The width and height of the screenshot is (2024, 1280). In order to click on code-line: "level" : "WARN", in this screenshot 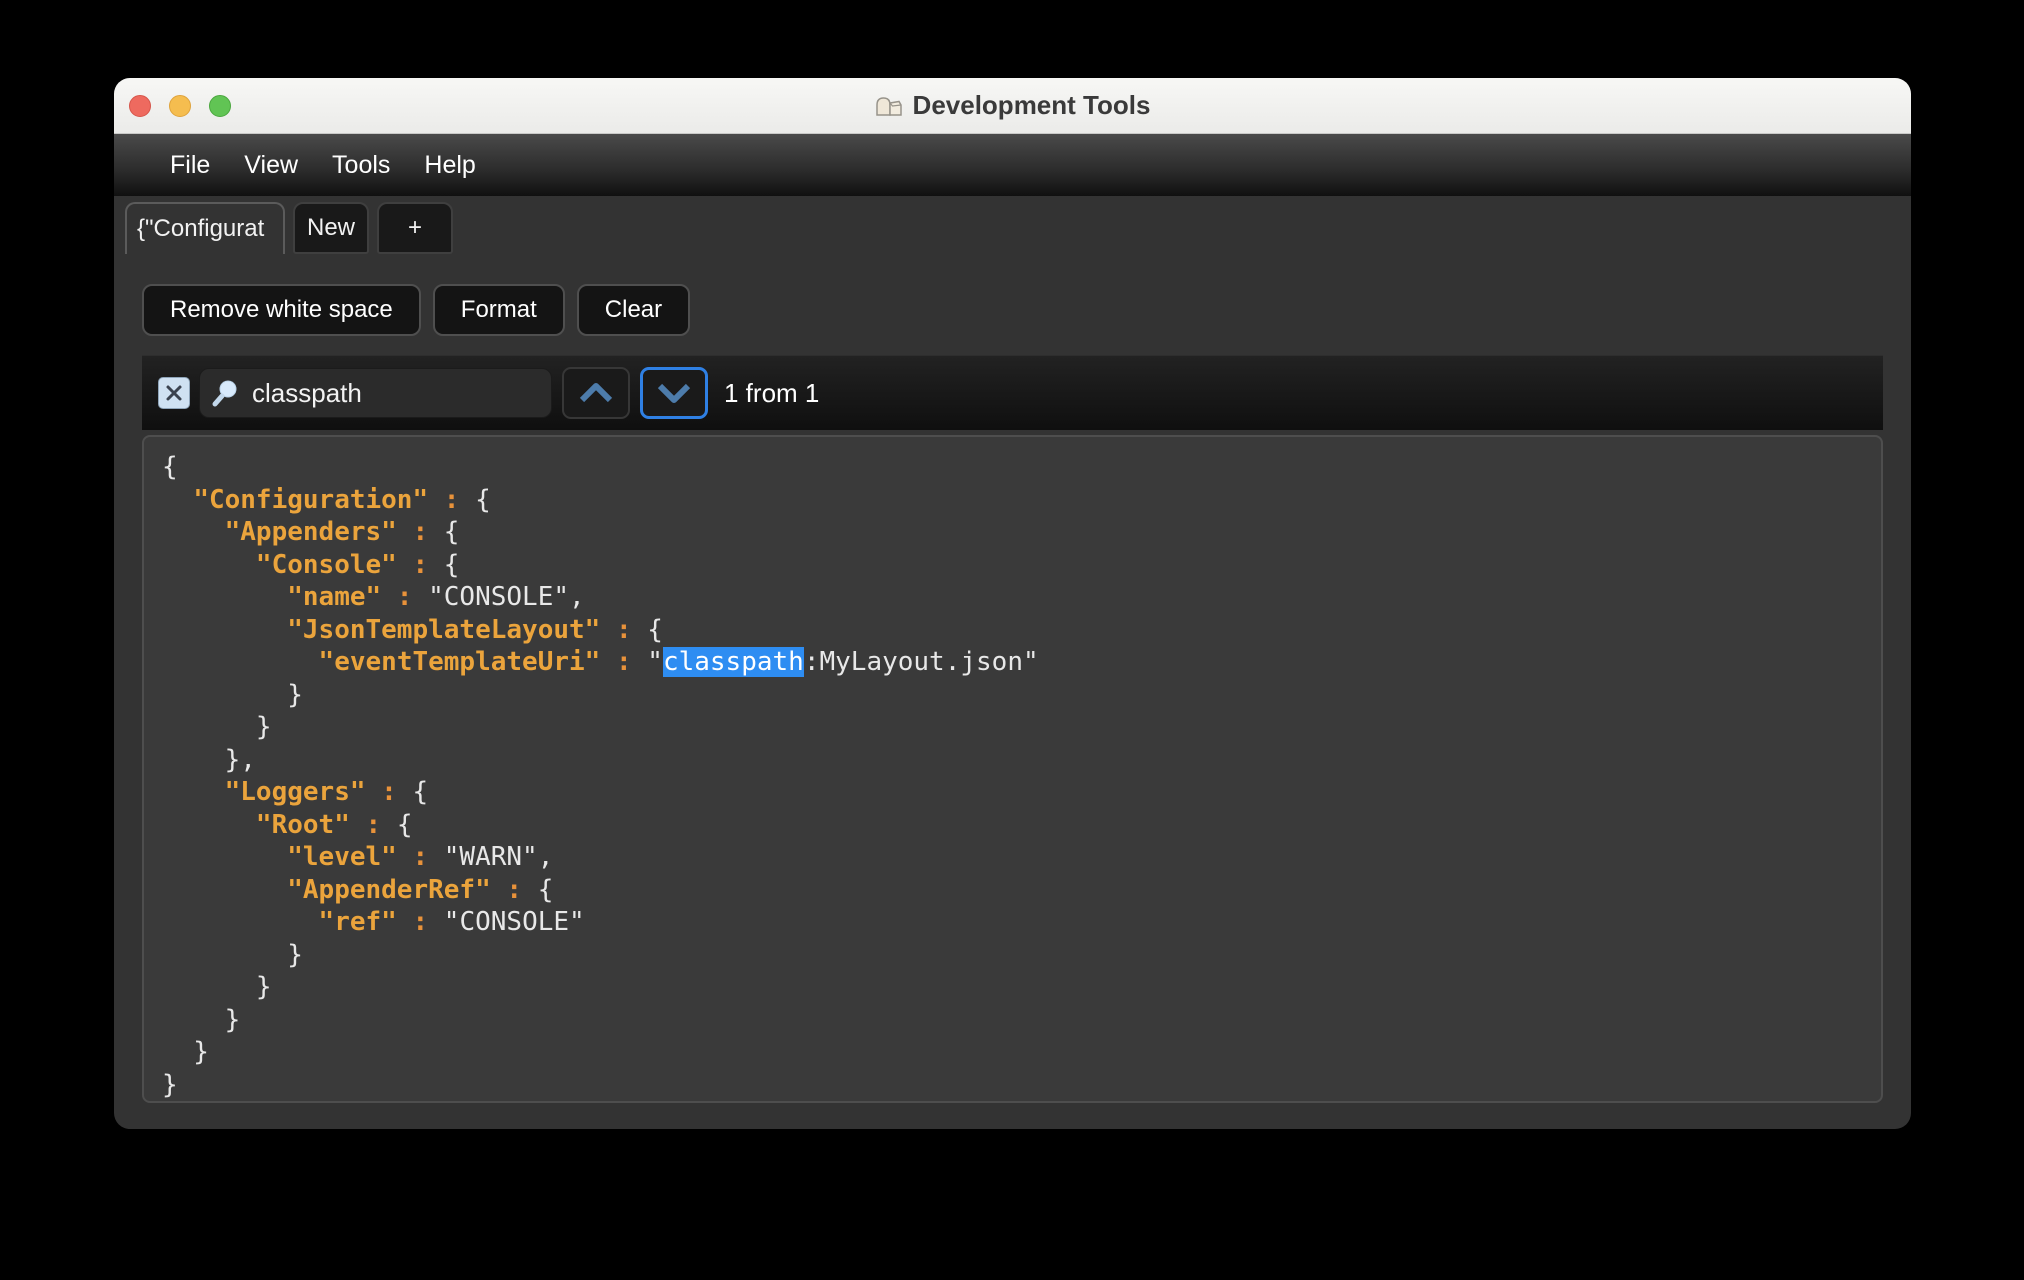, I will do `click(1021, 857)`.